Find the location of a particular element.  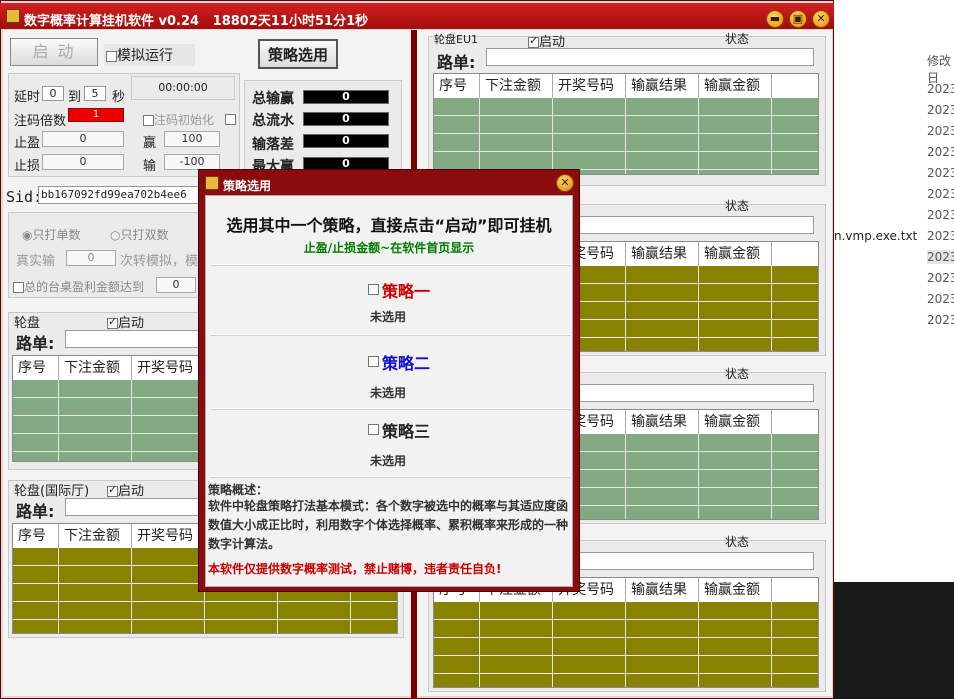

win-input: 100 is located at coordinates (192, 139).